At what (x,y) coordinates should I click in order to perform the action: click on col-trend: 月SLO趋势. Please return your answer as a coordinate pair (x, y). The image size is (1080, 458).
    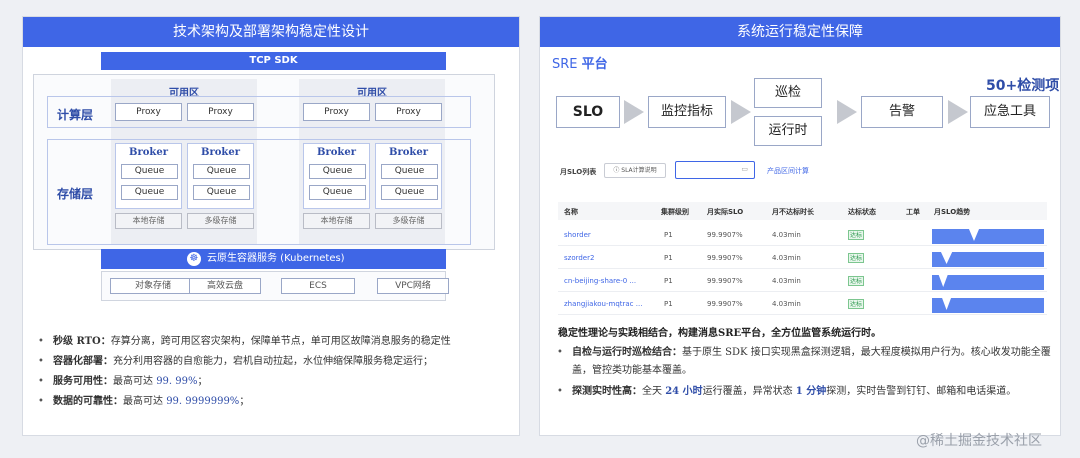
    Looking at the image, I should click on (952, 212).